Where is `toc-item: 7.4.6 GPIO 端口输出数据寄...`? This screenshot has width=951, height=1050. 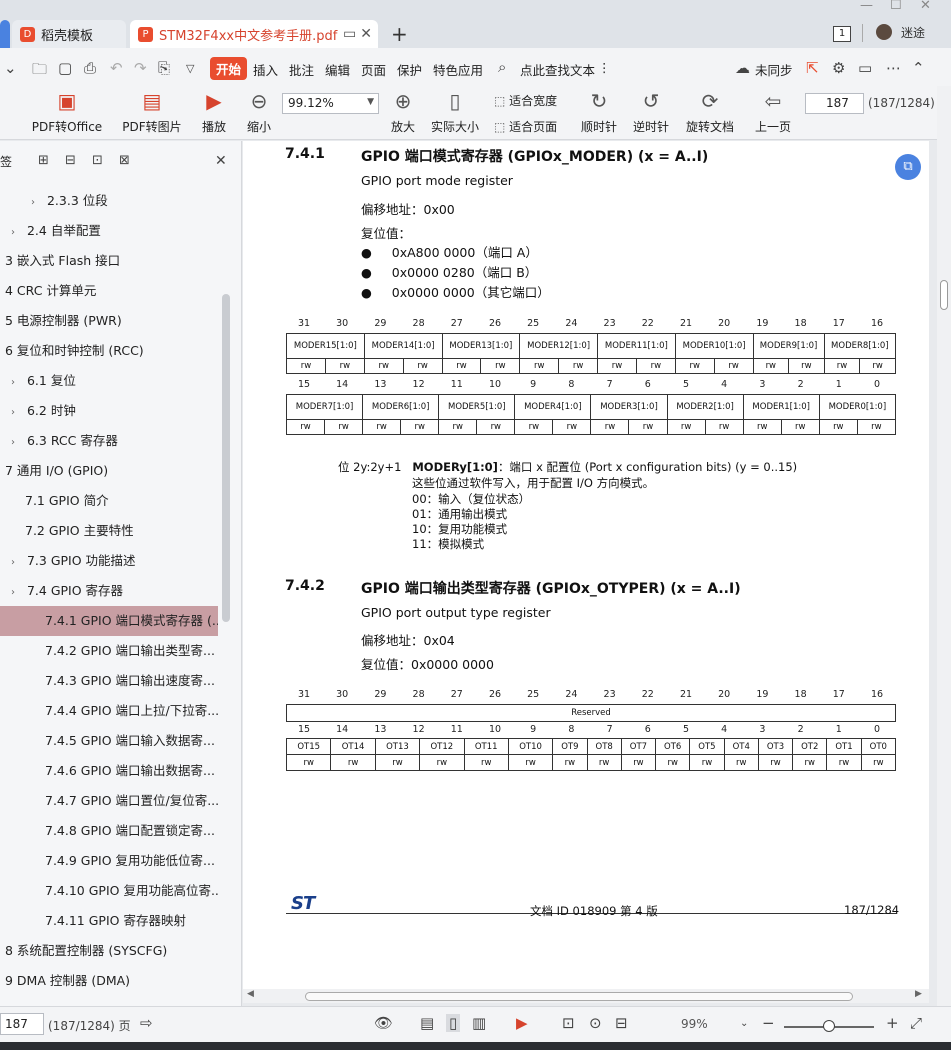
toc-item: 7.4.6 GPIO 端口输出数据寄... is located at coordinates (109, 771).